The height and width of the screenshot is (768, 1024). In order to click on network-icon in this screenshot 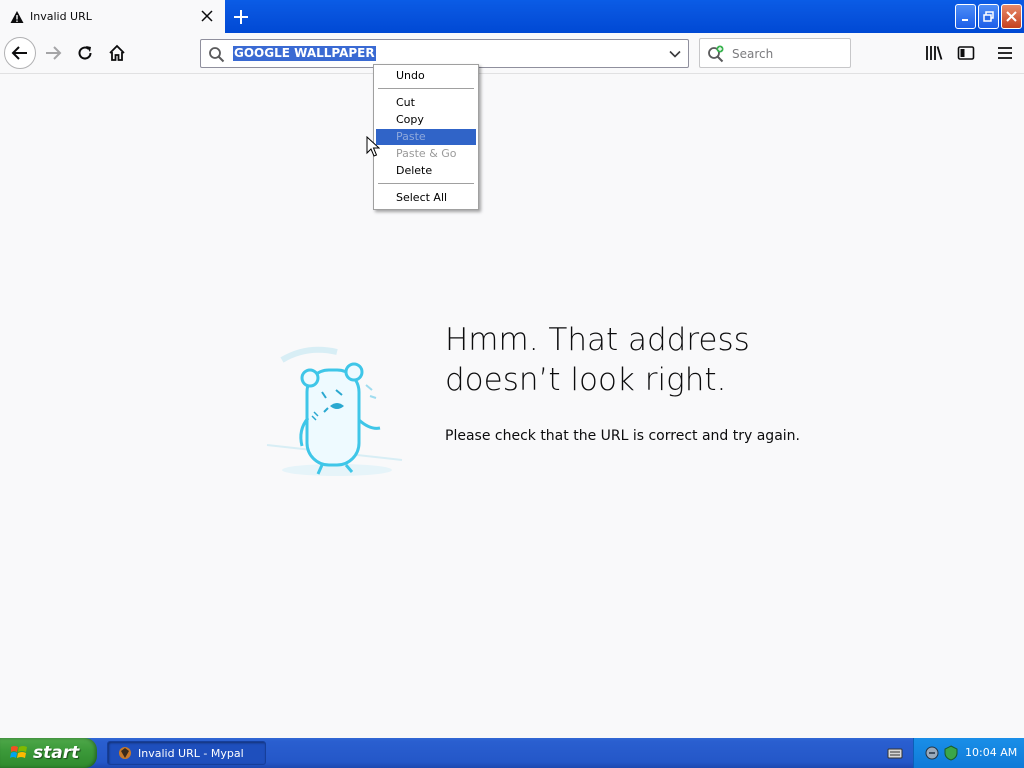, I will do `click(932, 753)`.